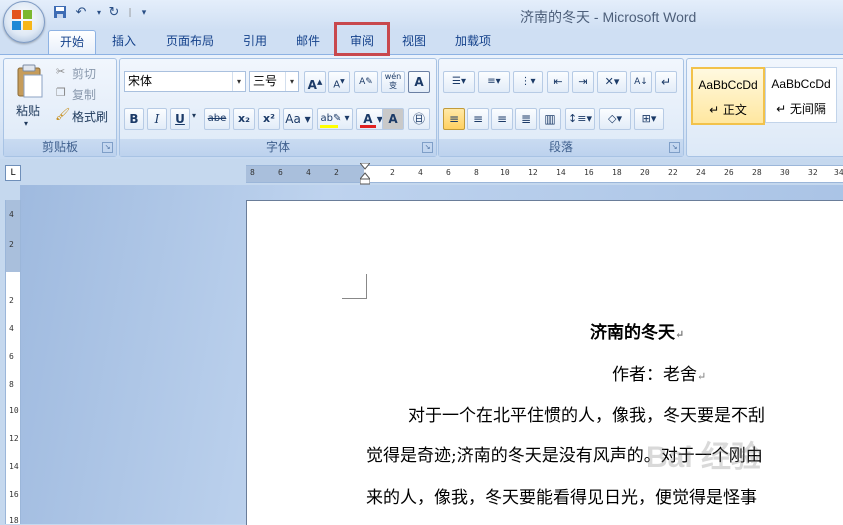 This screenshot has width=843, height=525. Describe the element at coordinates (190, 42) in the screenshot. I see `tab-page-layout: 页面布局` at that location.